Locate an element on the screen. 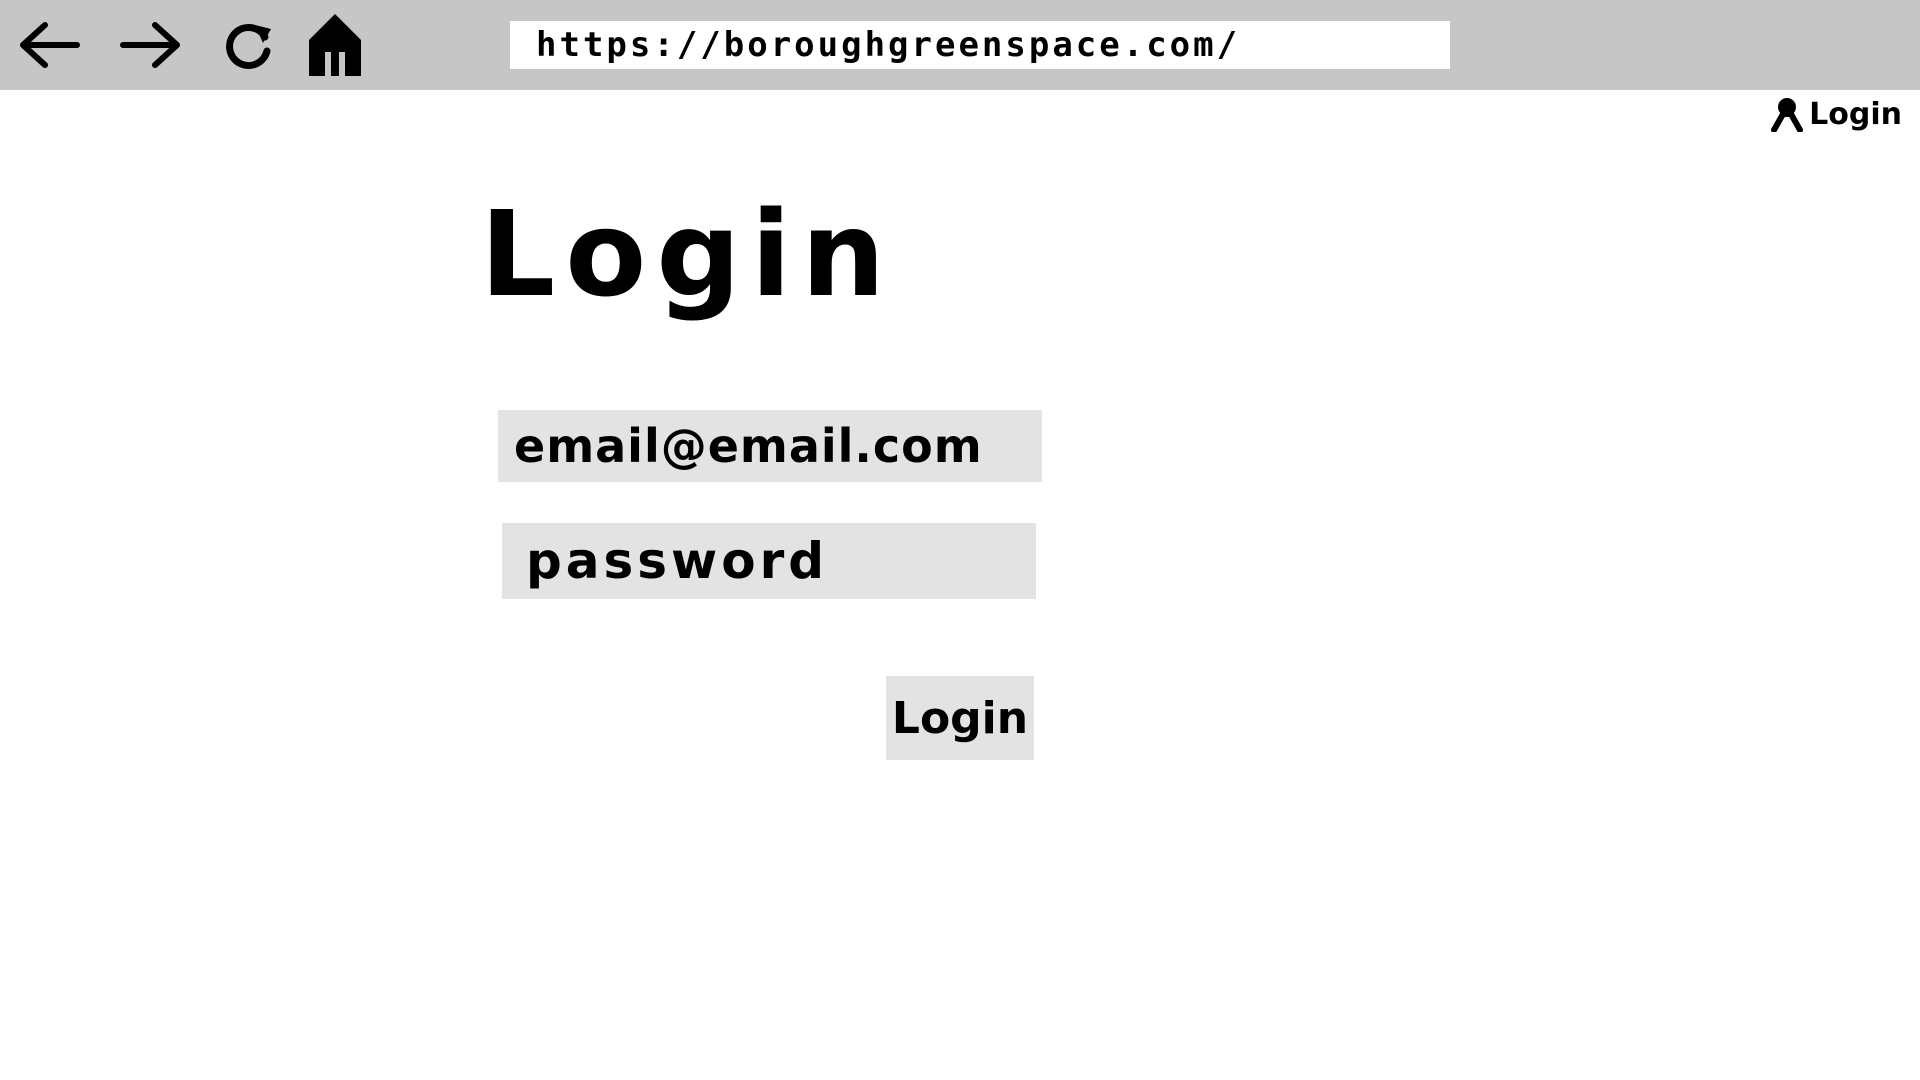  arrow-left-icon is located at coordinates (50, 45).